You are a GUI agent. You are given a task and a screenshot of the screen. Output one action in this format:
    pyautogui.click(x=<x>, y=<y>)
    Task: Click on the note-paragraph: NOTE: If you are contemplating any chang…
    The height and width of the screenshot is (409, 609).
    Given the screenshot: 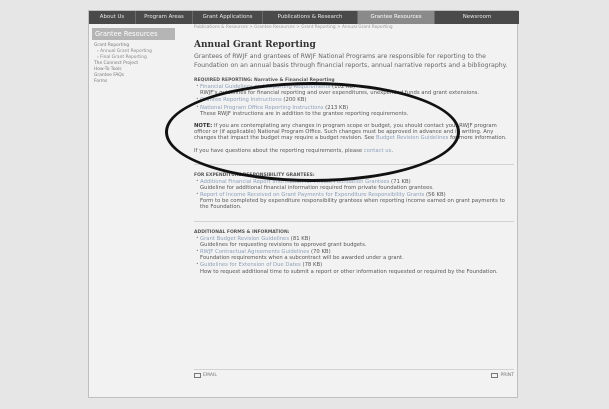 What is the action you would take?
    pyautogui.click(x=354, y=132)
    